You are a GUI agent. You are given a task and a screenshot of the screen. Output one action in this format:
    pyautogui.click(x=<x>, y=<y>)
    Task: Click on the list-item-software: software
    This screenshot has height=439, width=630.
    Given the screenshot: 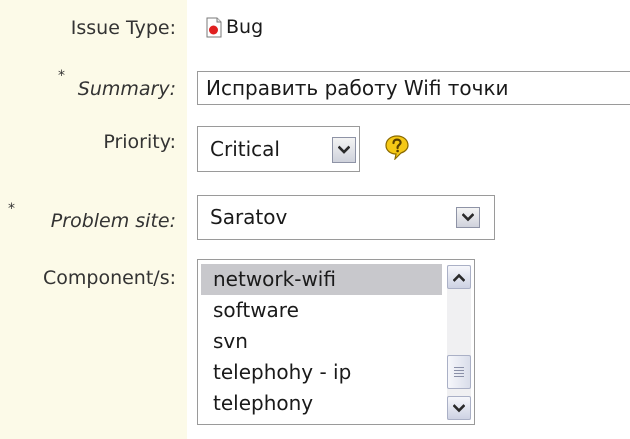 What is the action you would take?
    pyautogui.click(x=321, y=310)
    